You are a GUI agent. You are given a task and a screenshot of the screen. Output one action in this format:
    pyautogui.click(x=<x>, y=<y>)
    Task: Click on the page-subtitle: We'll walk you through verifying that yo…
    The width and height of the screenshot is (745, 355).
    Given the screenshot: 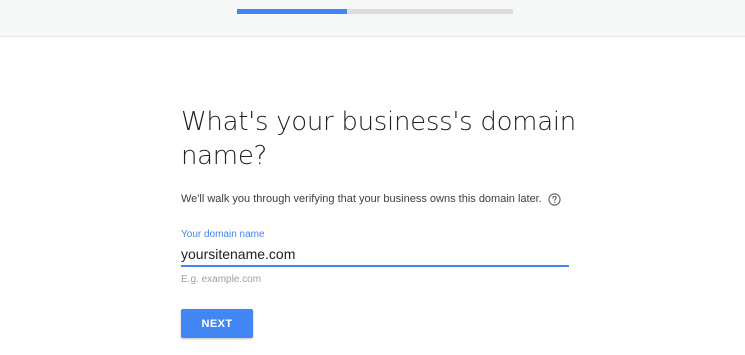 What is the action you would take?
    pyautogui.click(x=361, y=199)
    